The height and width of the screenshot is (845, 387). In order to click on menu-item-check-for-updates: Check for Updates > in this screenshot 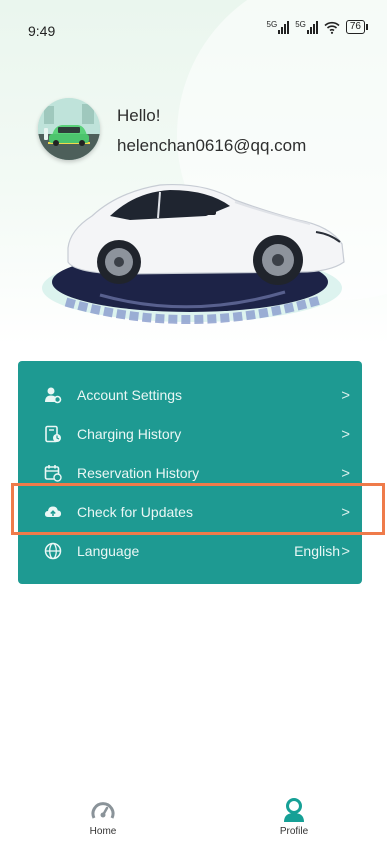, I will do `click(190, 512)`.